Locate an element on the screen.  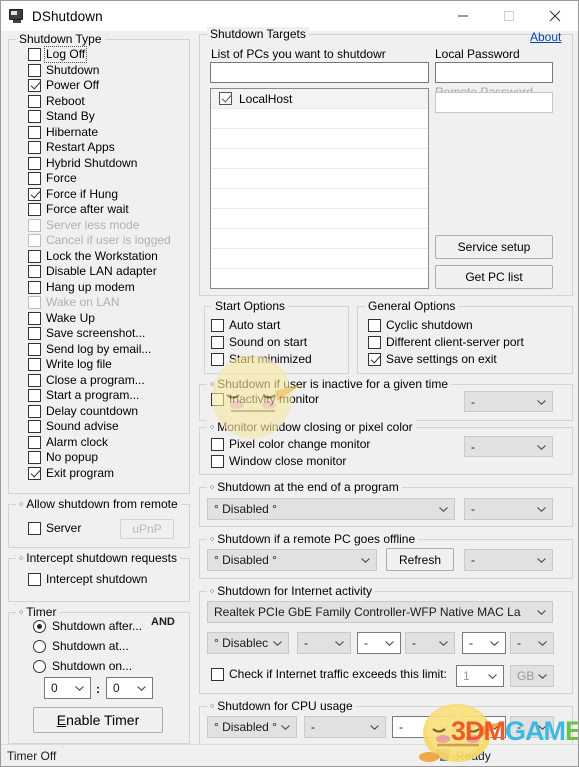
get-pc-list-button: Get PC list is located at coordinates (494, 277).